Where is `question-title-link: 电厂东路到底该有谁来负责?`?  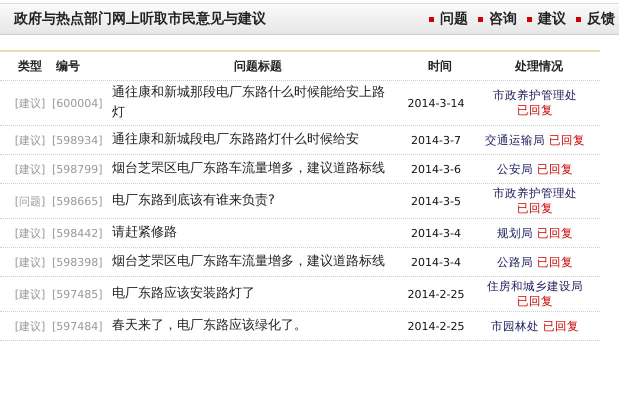
question-title-link: 电厂东路到底该有谁来负责? is located at coordinates (254, 201).